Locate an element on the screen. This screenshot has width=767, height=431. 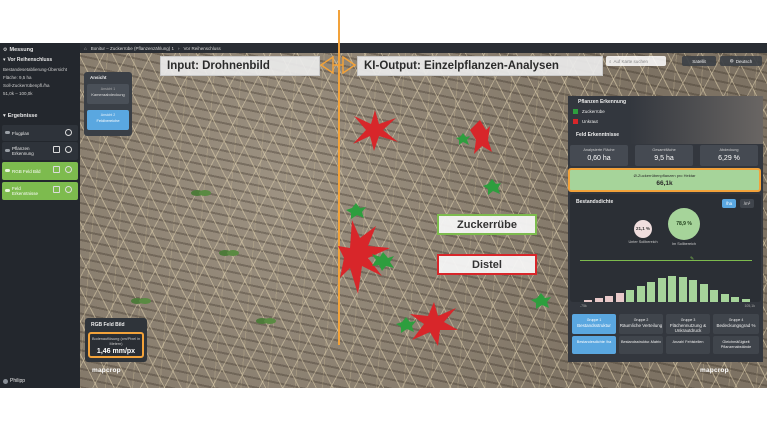
subtile: Bestandesdichte /ha is located at coordinates (594, 345).